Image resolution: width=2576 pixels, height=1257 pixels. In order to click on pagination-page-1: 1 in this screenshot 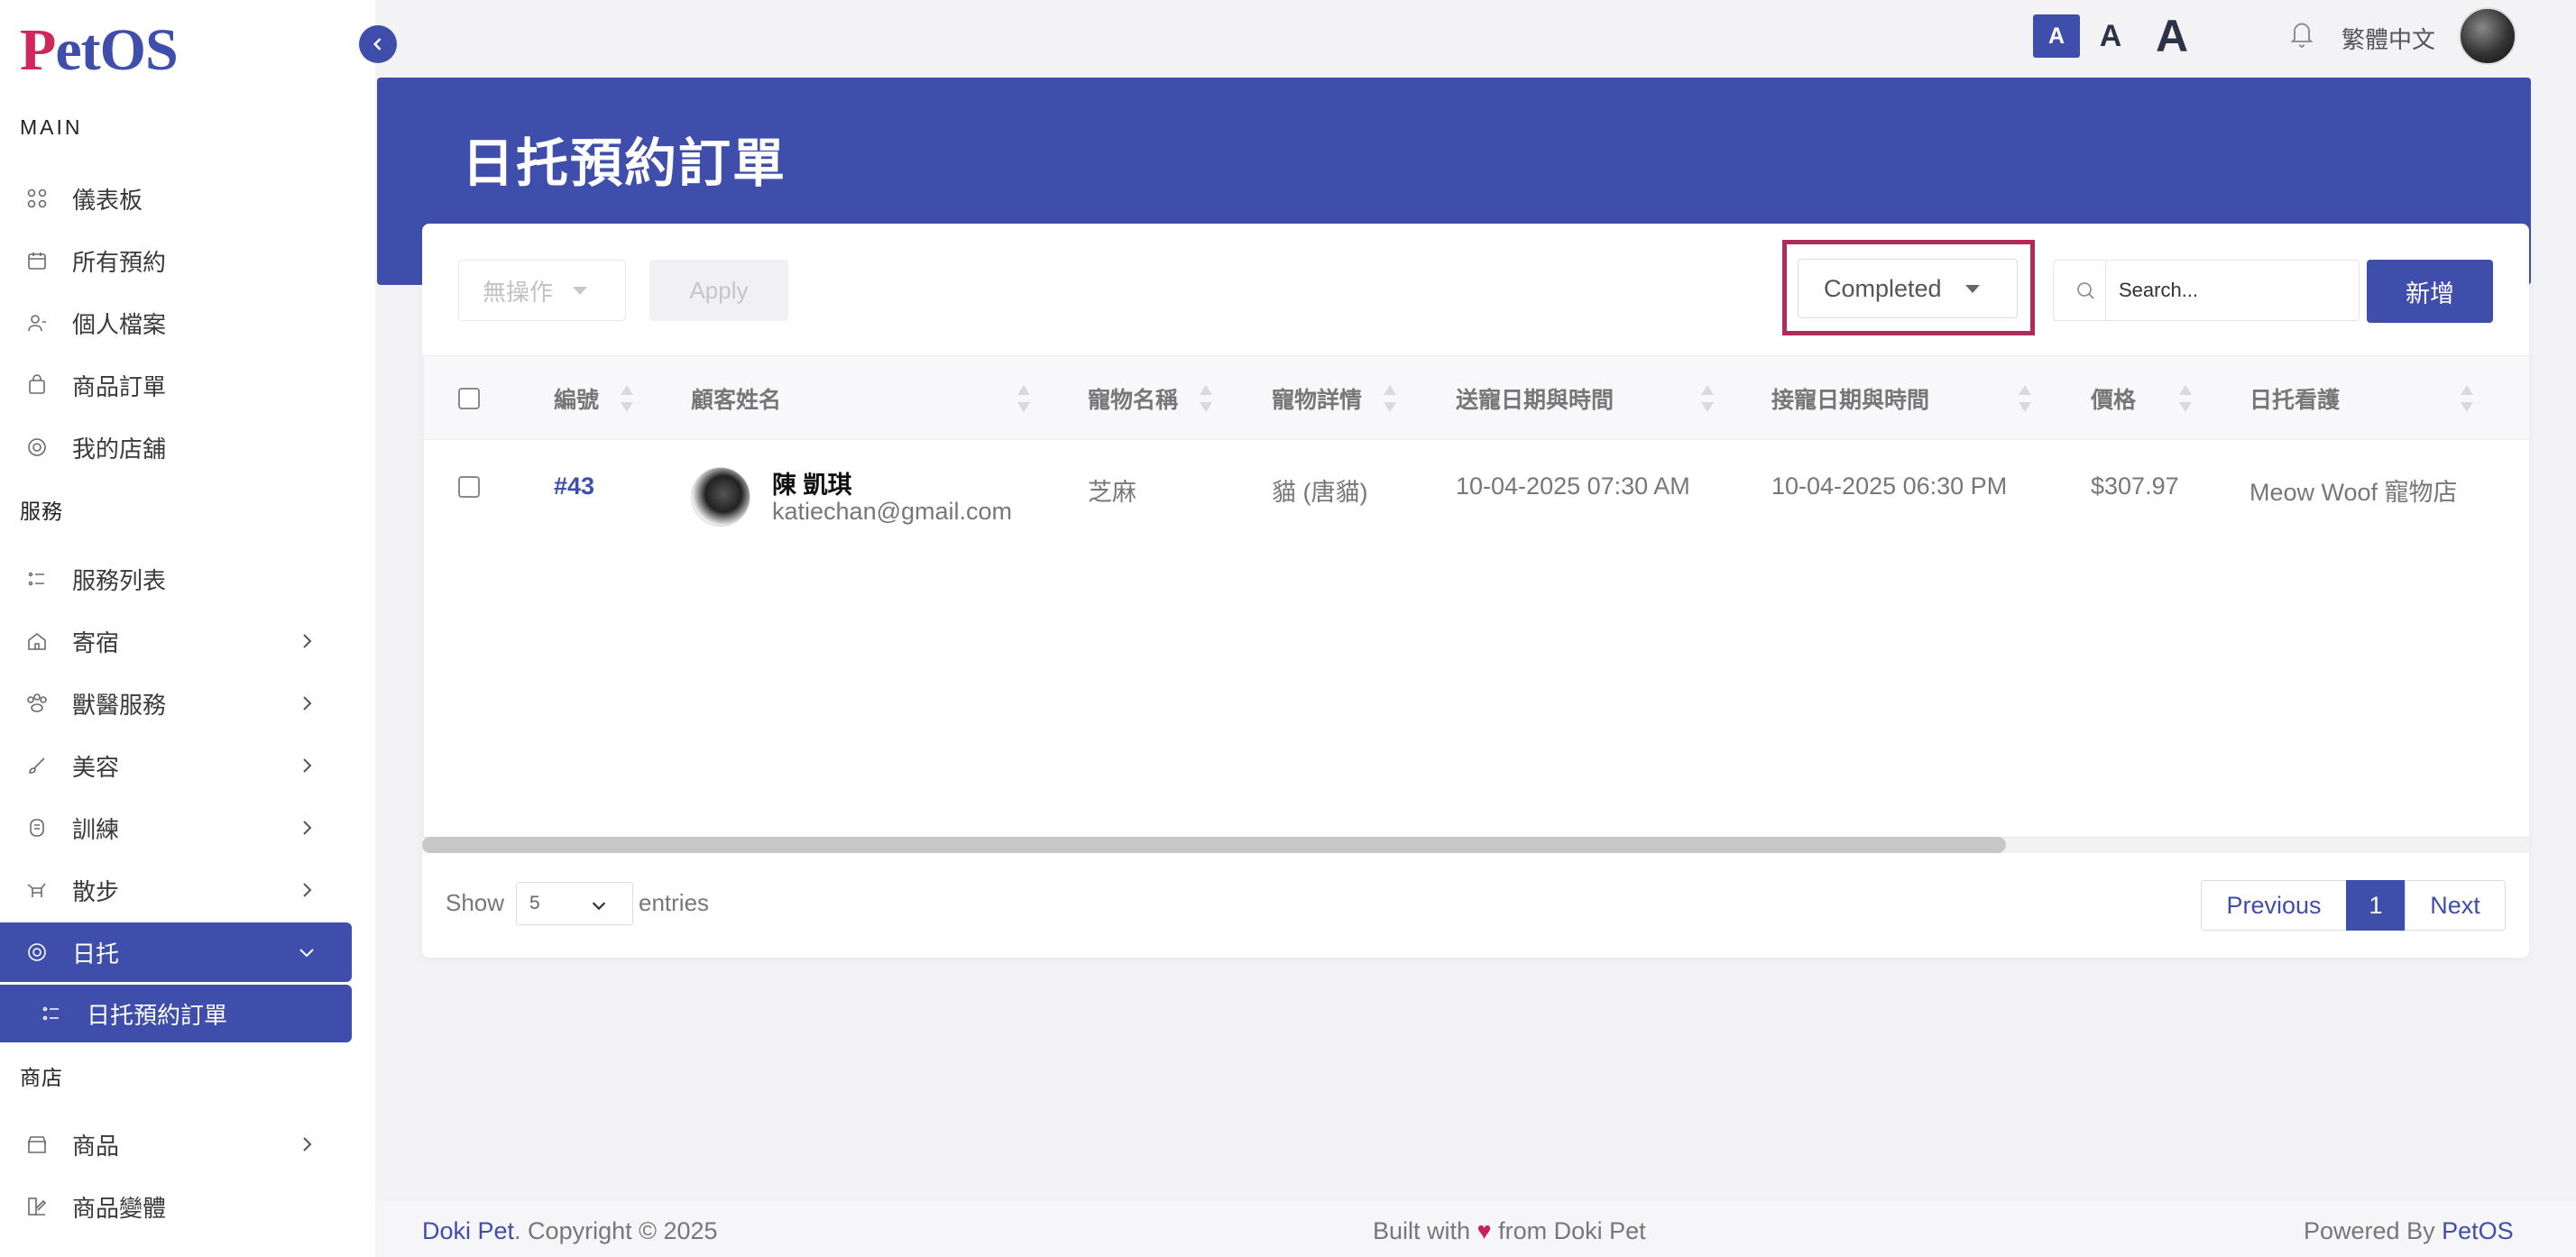, I will do `click(2376, 905)`.